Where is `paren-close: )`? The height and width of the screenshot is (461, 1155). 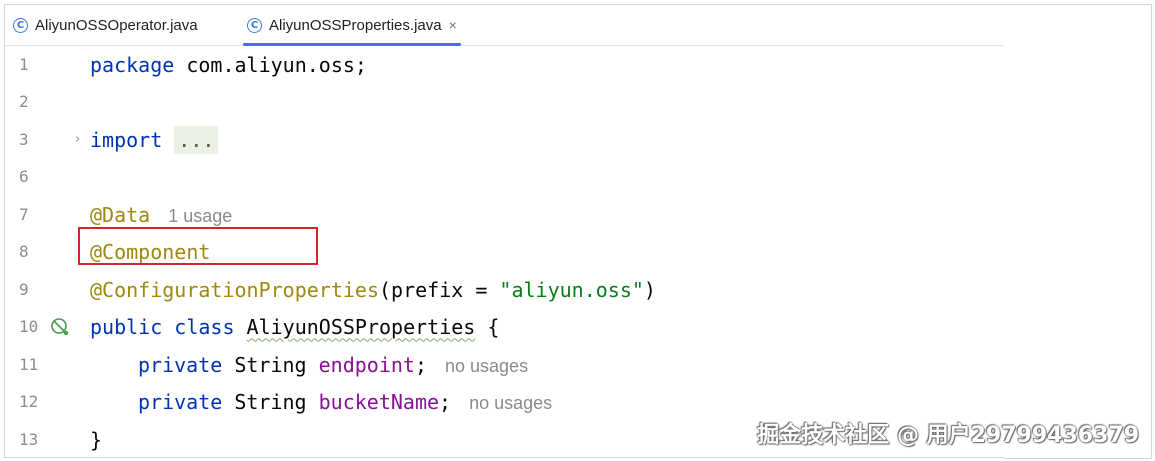
paren-close: ) is located at coordinates (649, 289).